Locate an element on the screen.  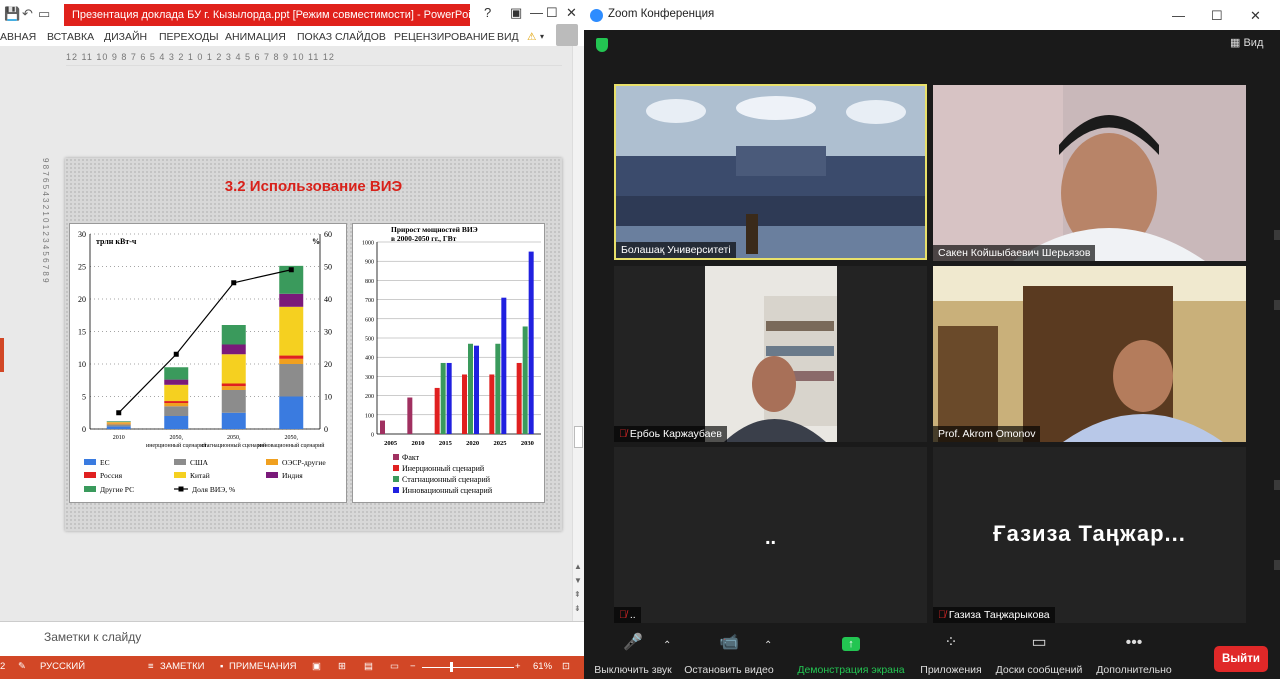
leave-button: Выйти is located at coordinates (1241, 659).